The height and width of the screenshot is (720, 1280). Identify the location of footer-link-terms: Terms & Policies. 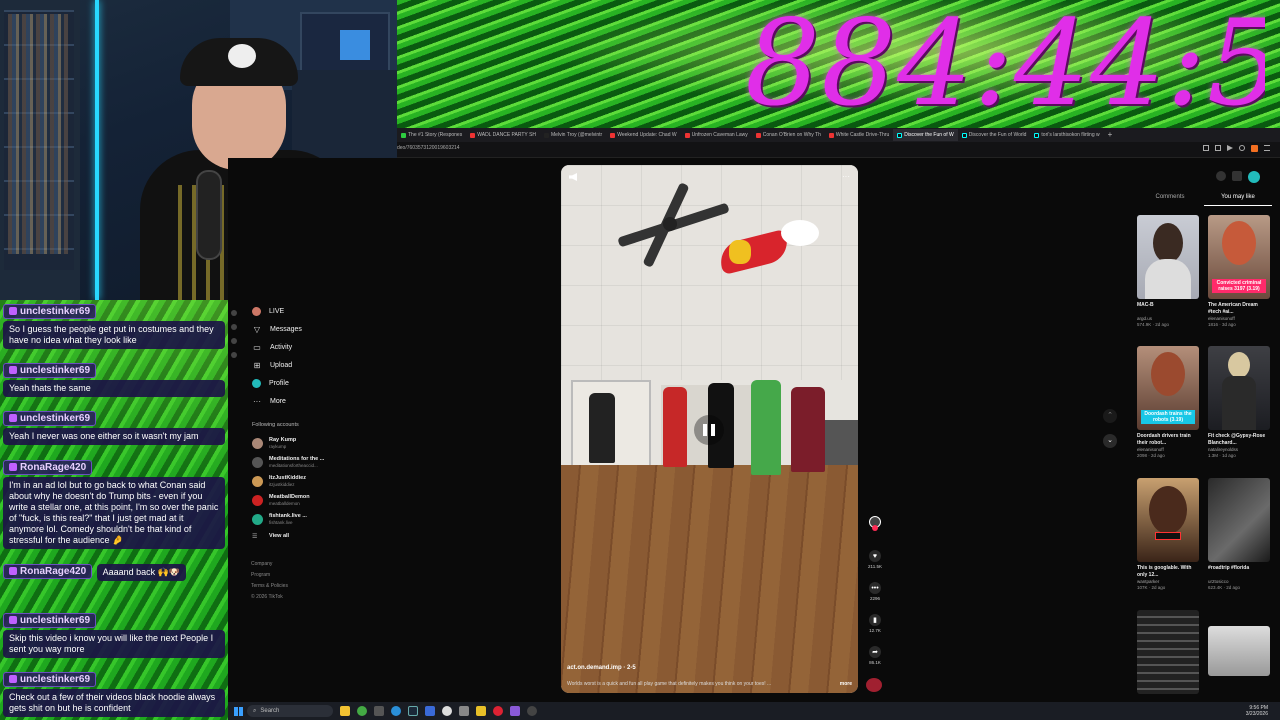
(269, 586).